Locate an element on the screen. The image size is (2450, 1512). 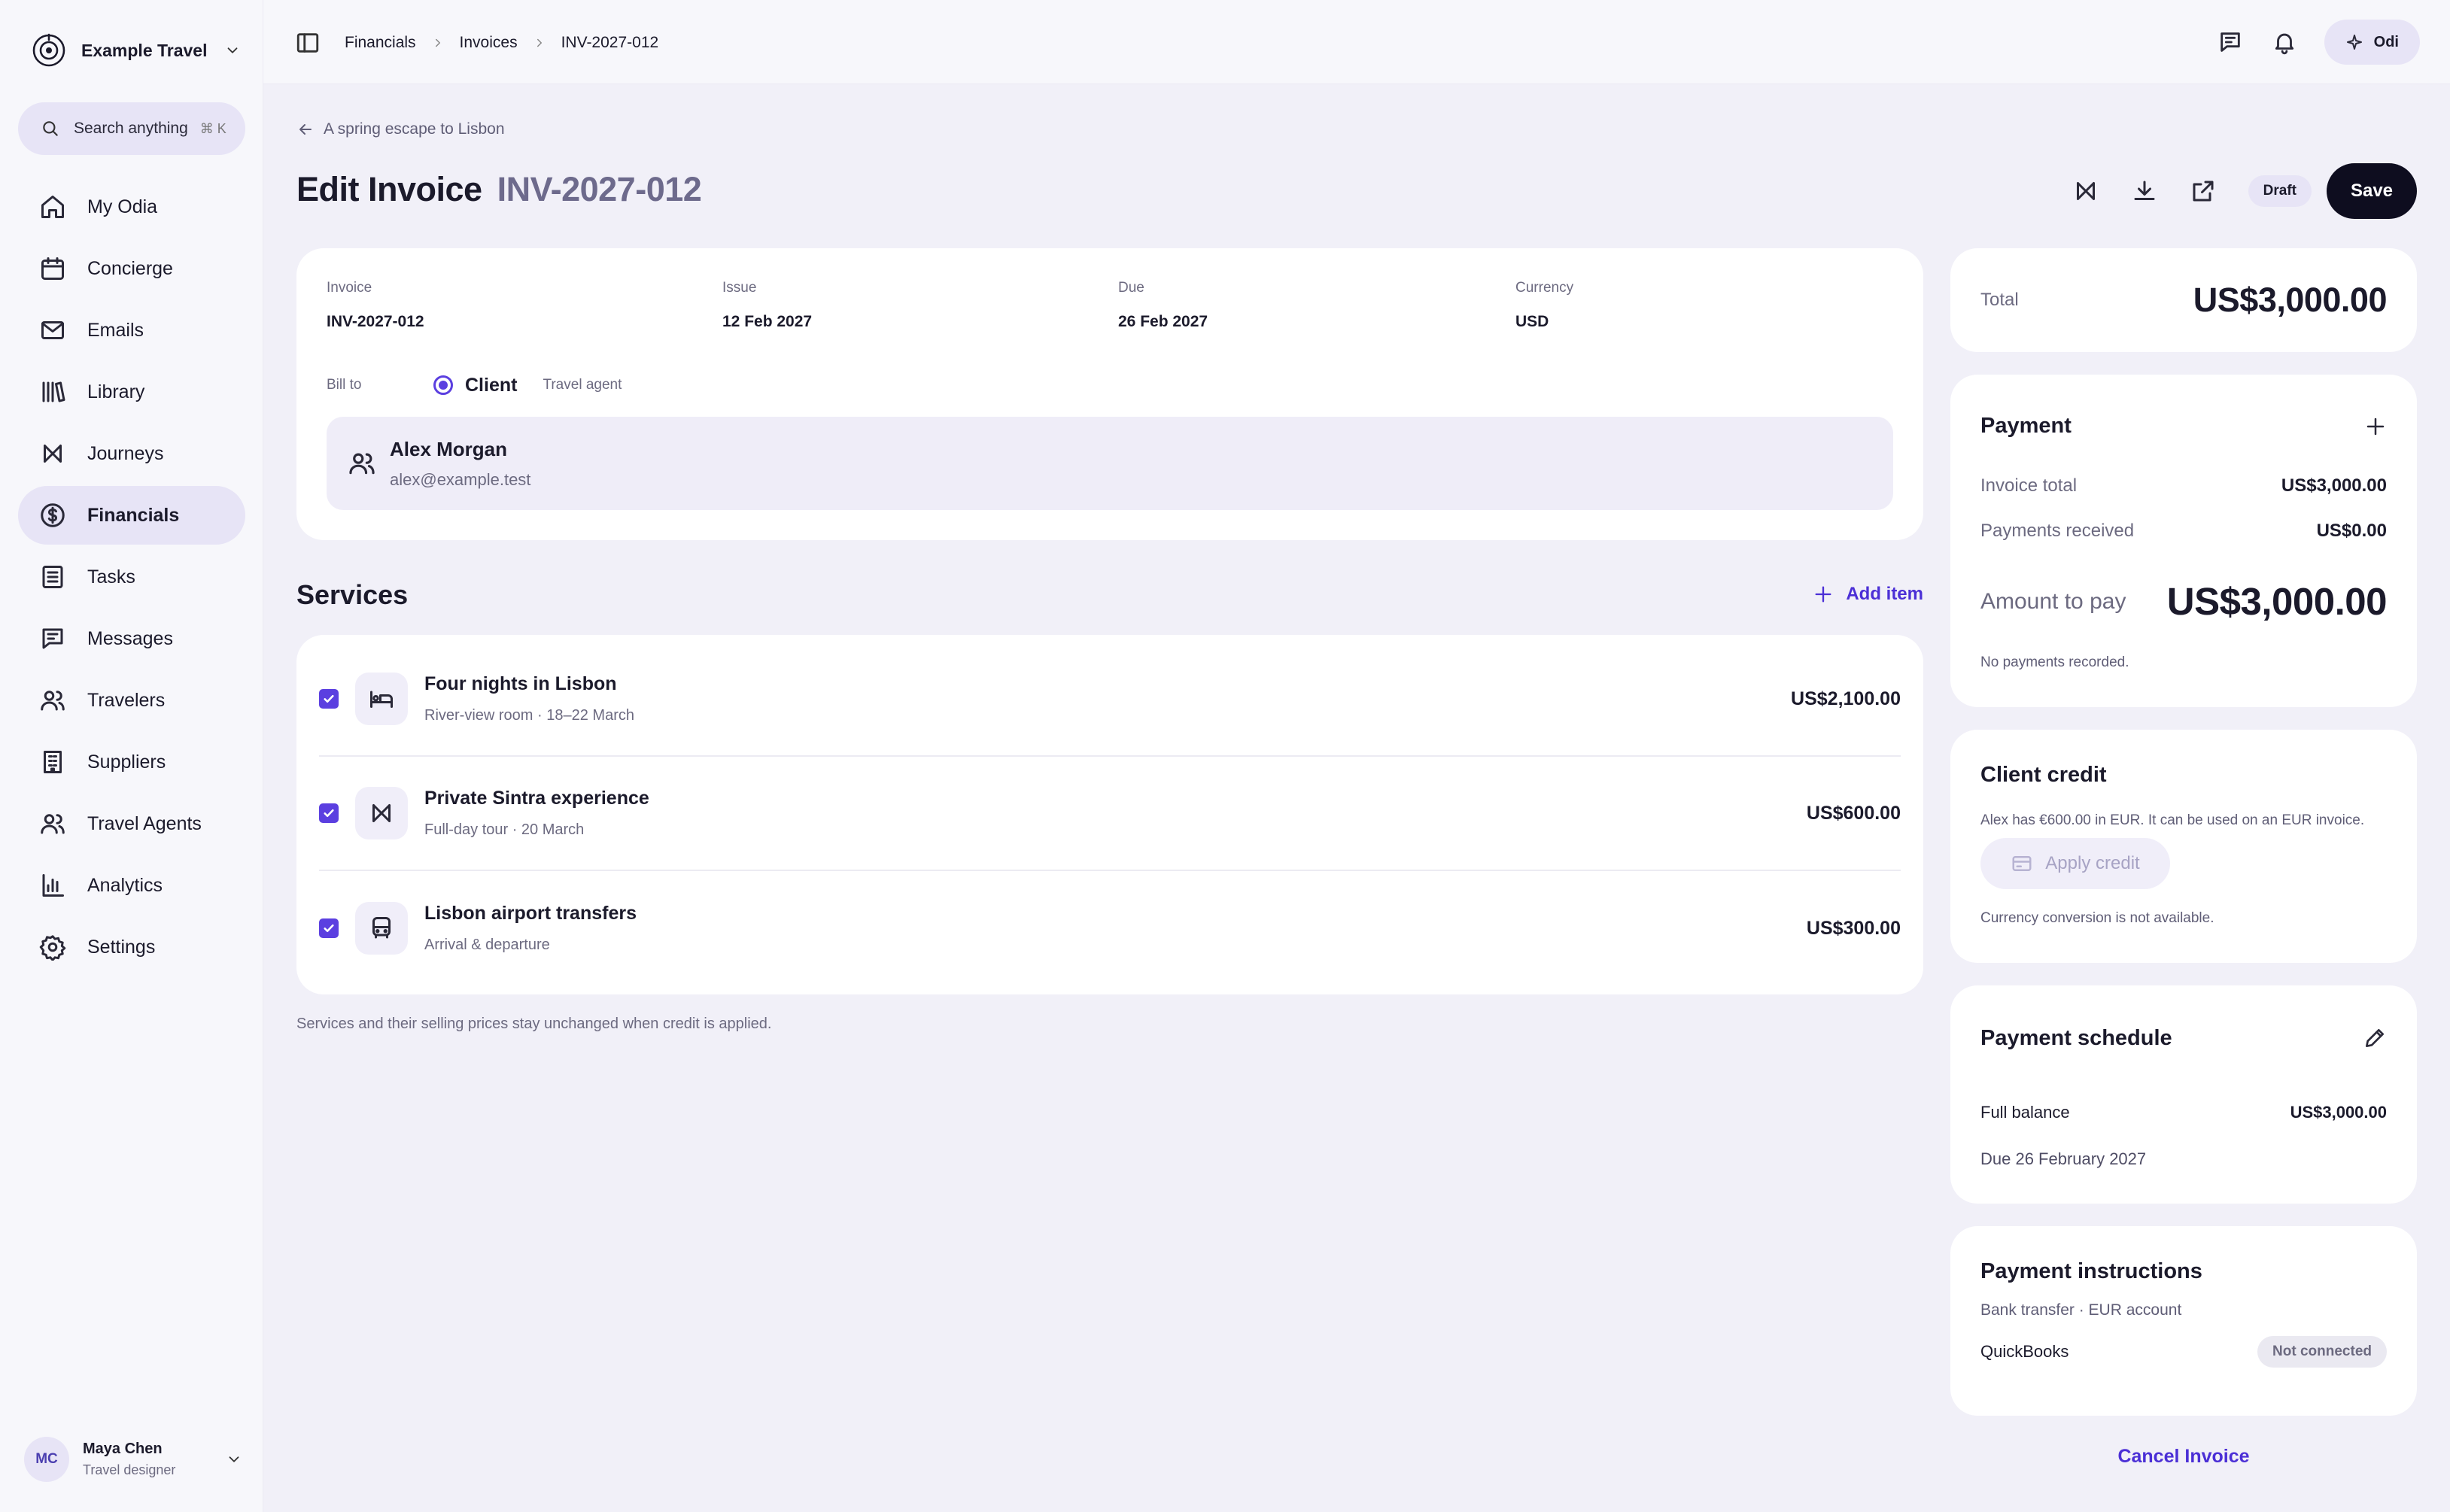
save-button: Save is located at coordinates (2372, 191).